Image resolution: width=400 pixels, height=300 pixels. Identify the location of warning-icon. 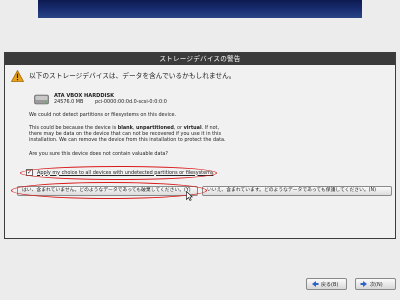
(17, 76).